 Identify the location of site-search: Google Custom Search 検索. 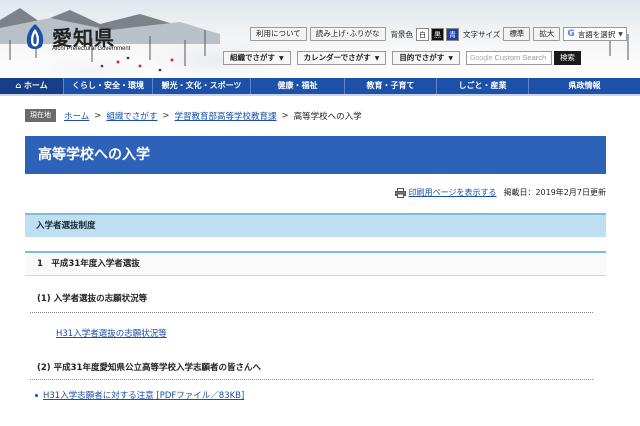
(523, 58).